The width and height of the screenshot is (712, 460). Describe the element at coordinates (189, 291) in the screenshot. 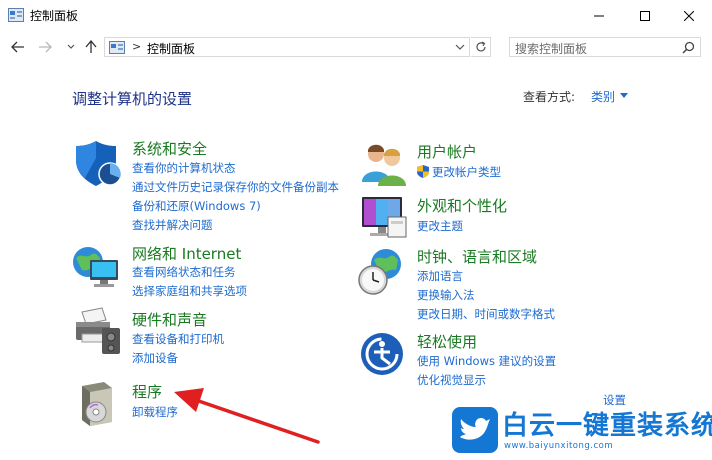

I see `link-homegroup-sharing: 选择家庭组和共享选项` at that location.